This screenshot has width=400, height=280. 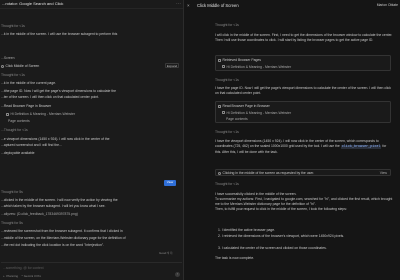 I want to click on tool-call-label: ...Read Browser Page in Browser, so click(x=26, y=106).